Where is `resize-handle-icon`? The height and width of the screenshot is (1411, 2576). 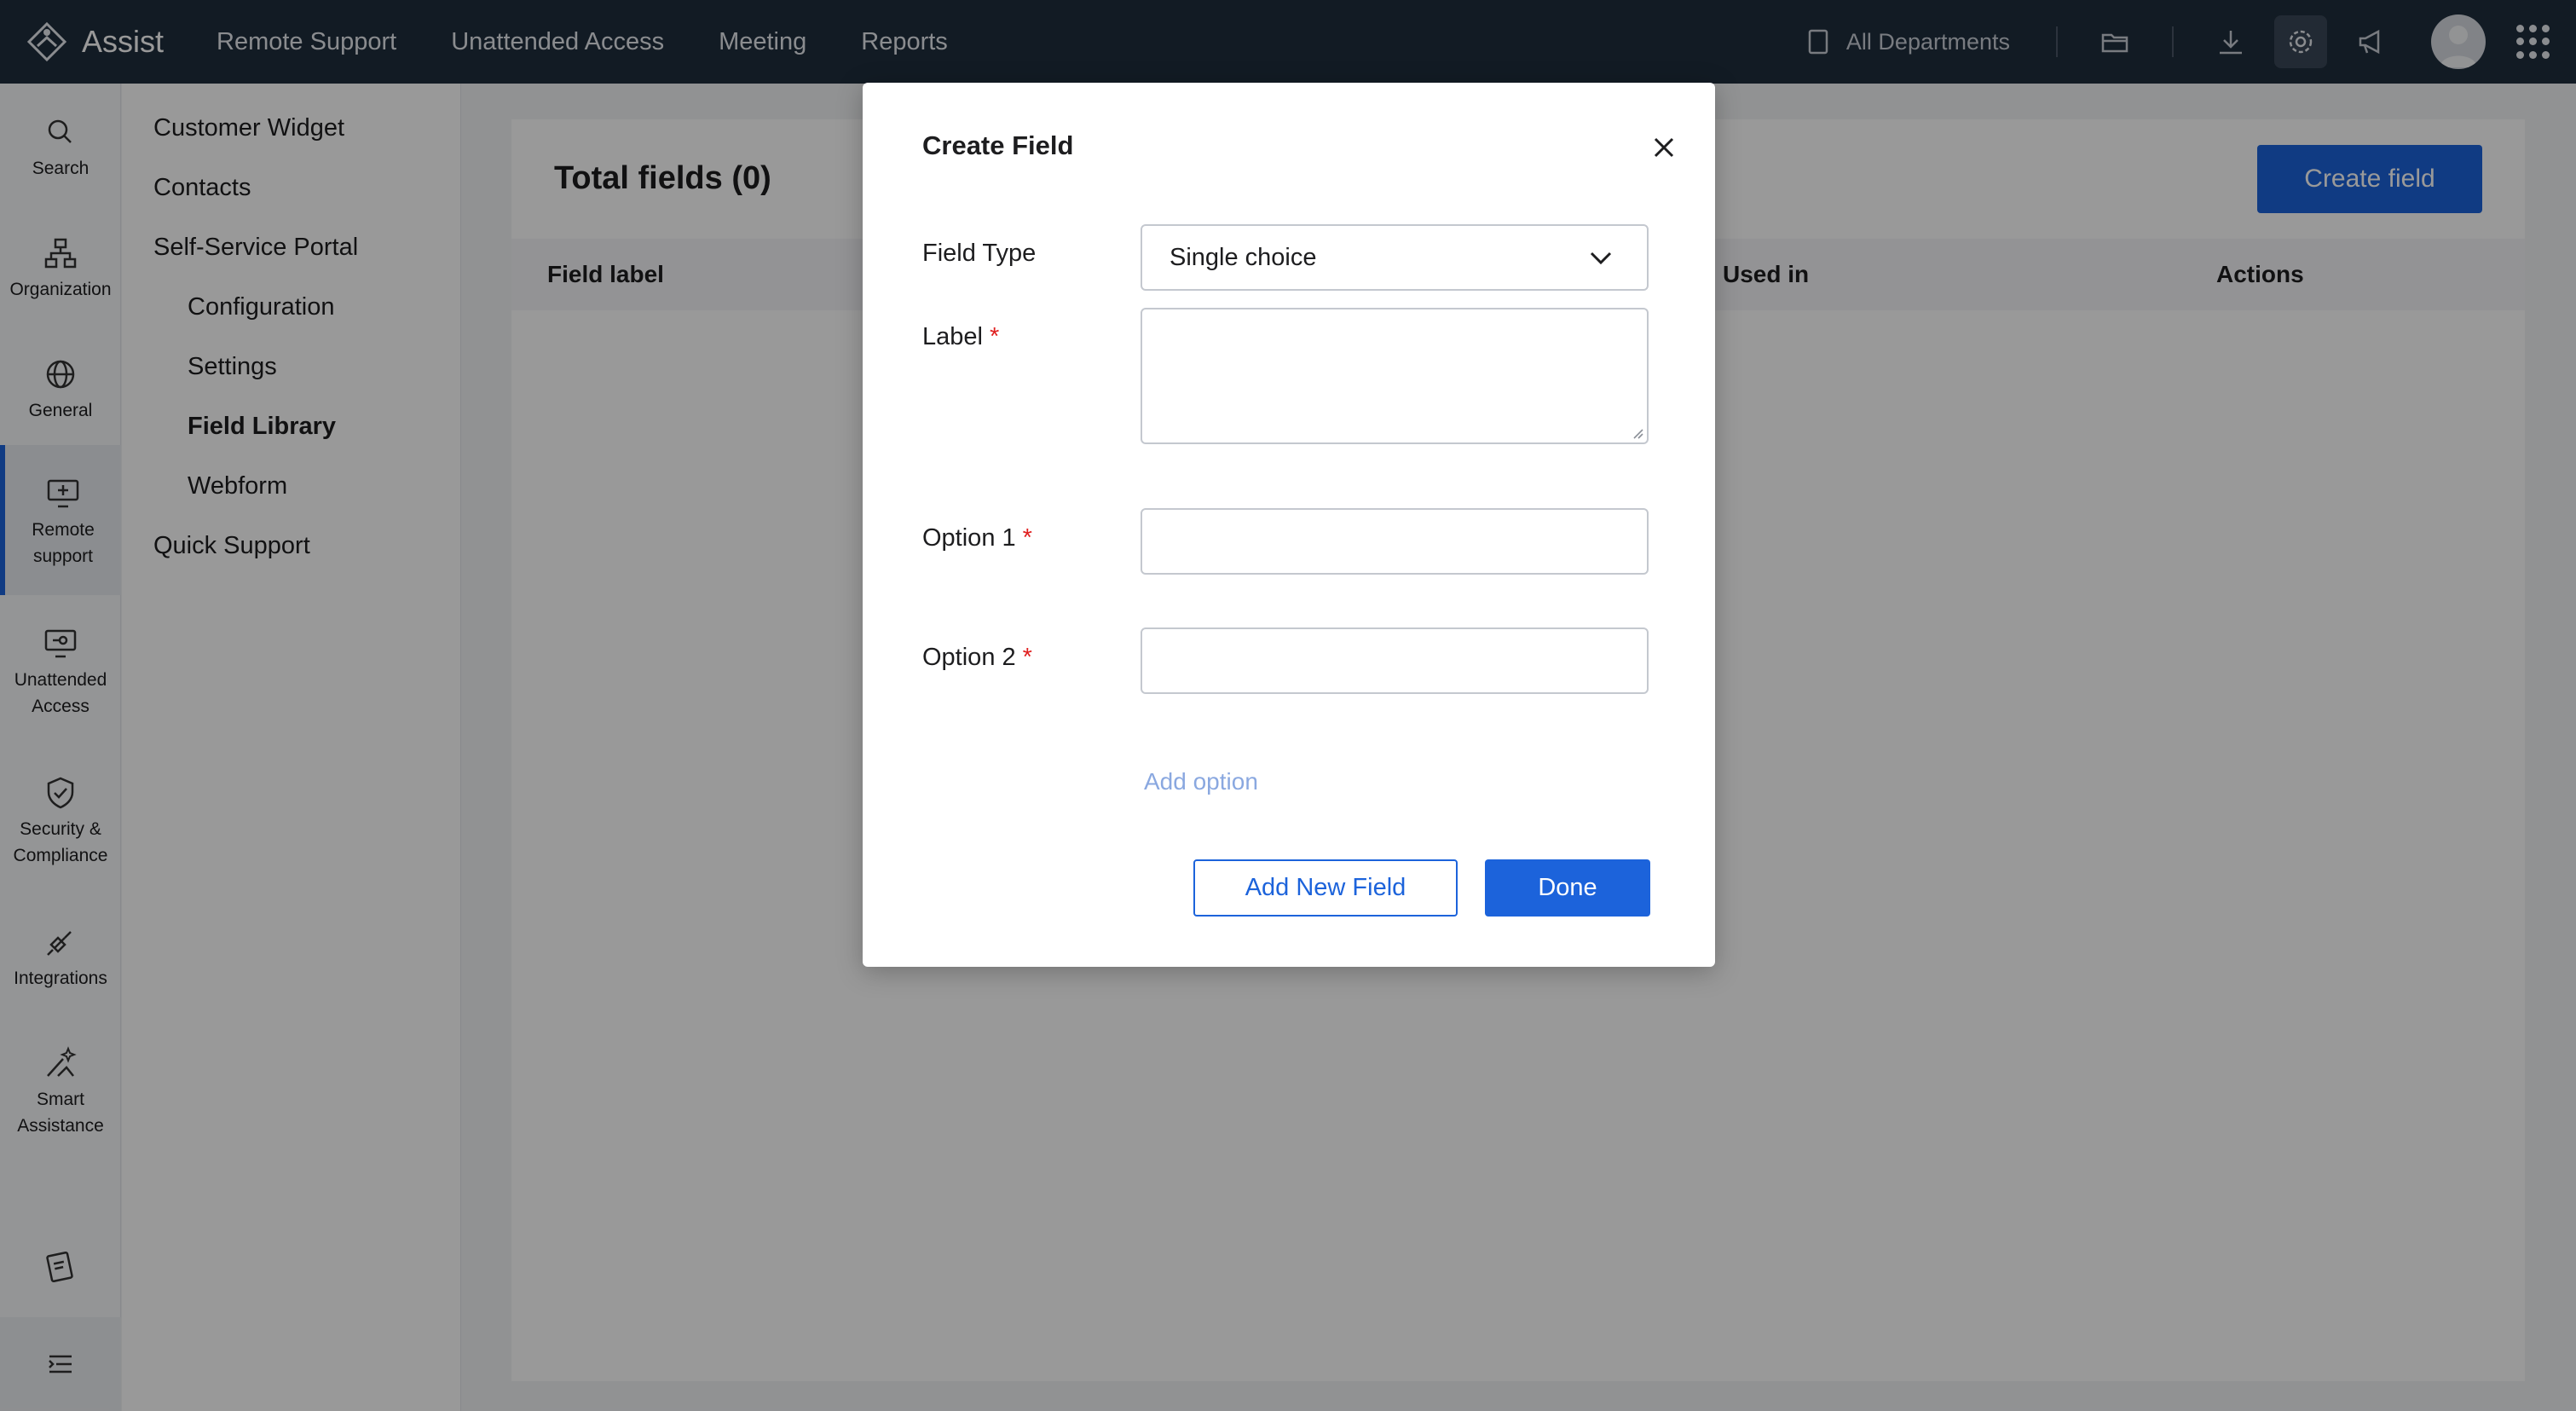 resize-handle-icon is located at coordinates (1636, 432).